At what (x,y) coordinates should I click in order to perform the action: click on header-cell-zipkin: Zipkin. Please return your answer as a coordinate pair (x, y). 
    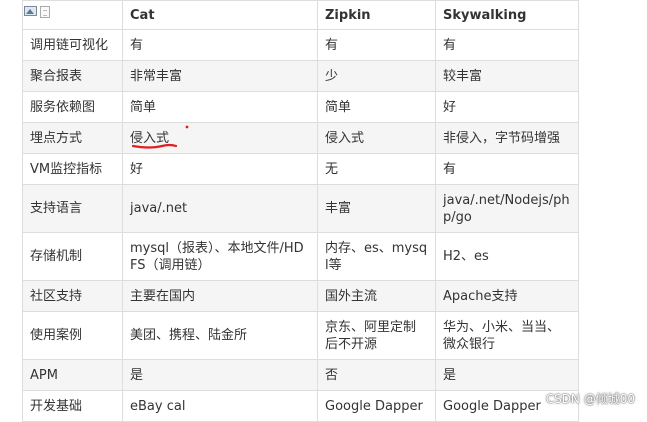
    Looking at the image, I should click on (376, 15).